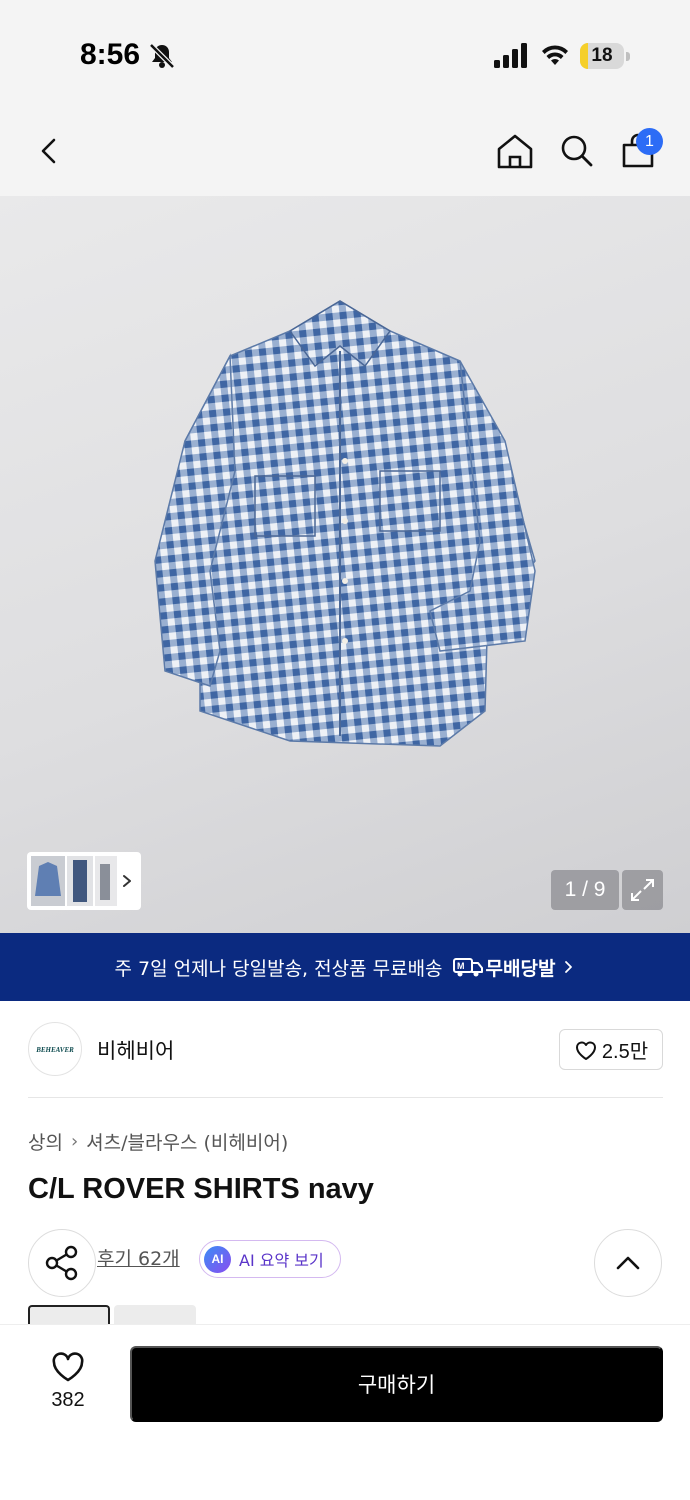 Image resolution: width=690 pixels, height=1500 pixels. I want to click on brand-name: 비헤비어, so click(135, 1050).